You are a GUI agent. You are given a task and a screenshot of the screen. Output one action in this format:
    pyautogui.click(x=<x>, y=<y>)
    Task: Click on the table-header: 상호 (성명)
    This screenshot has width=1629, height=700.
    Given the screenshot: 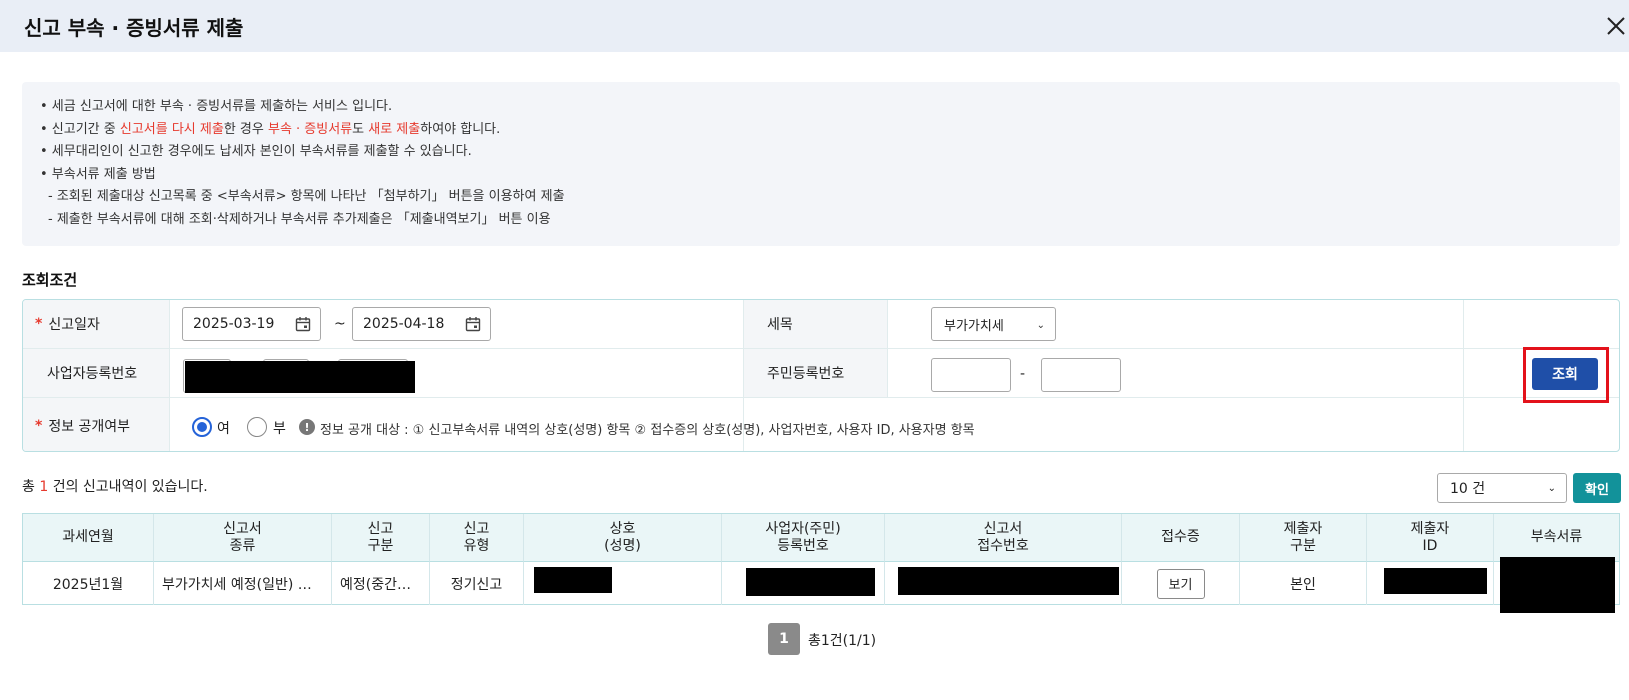 What is the action you would take?
    pyautogui.click(x=623, y=537)
    